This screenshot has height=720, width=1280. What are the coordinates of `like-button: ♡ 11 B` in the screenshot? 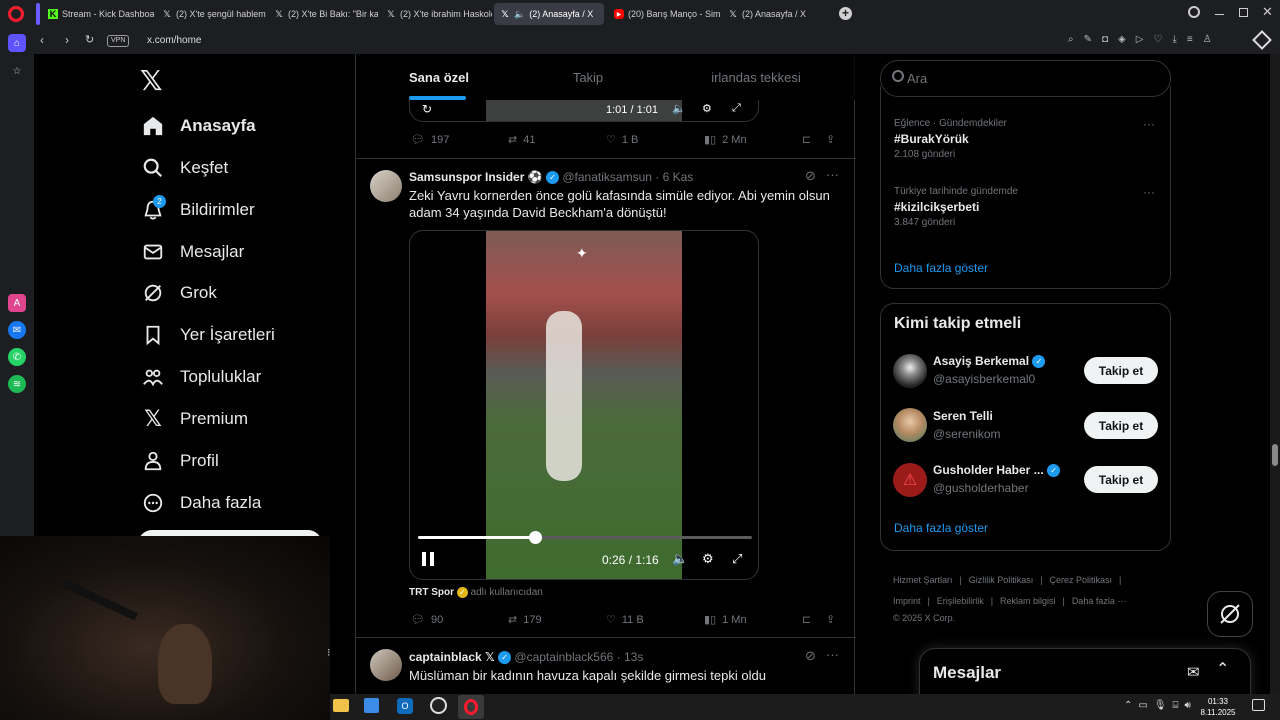 It's located at (625, 620).